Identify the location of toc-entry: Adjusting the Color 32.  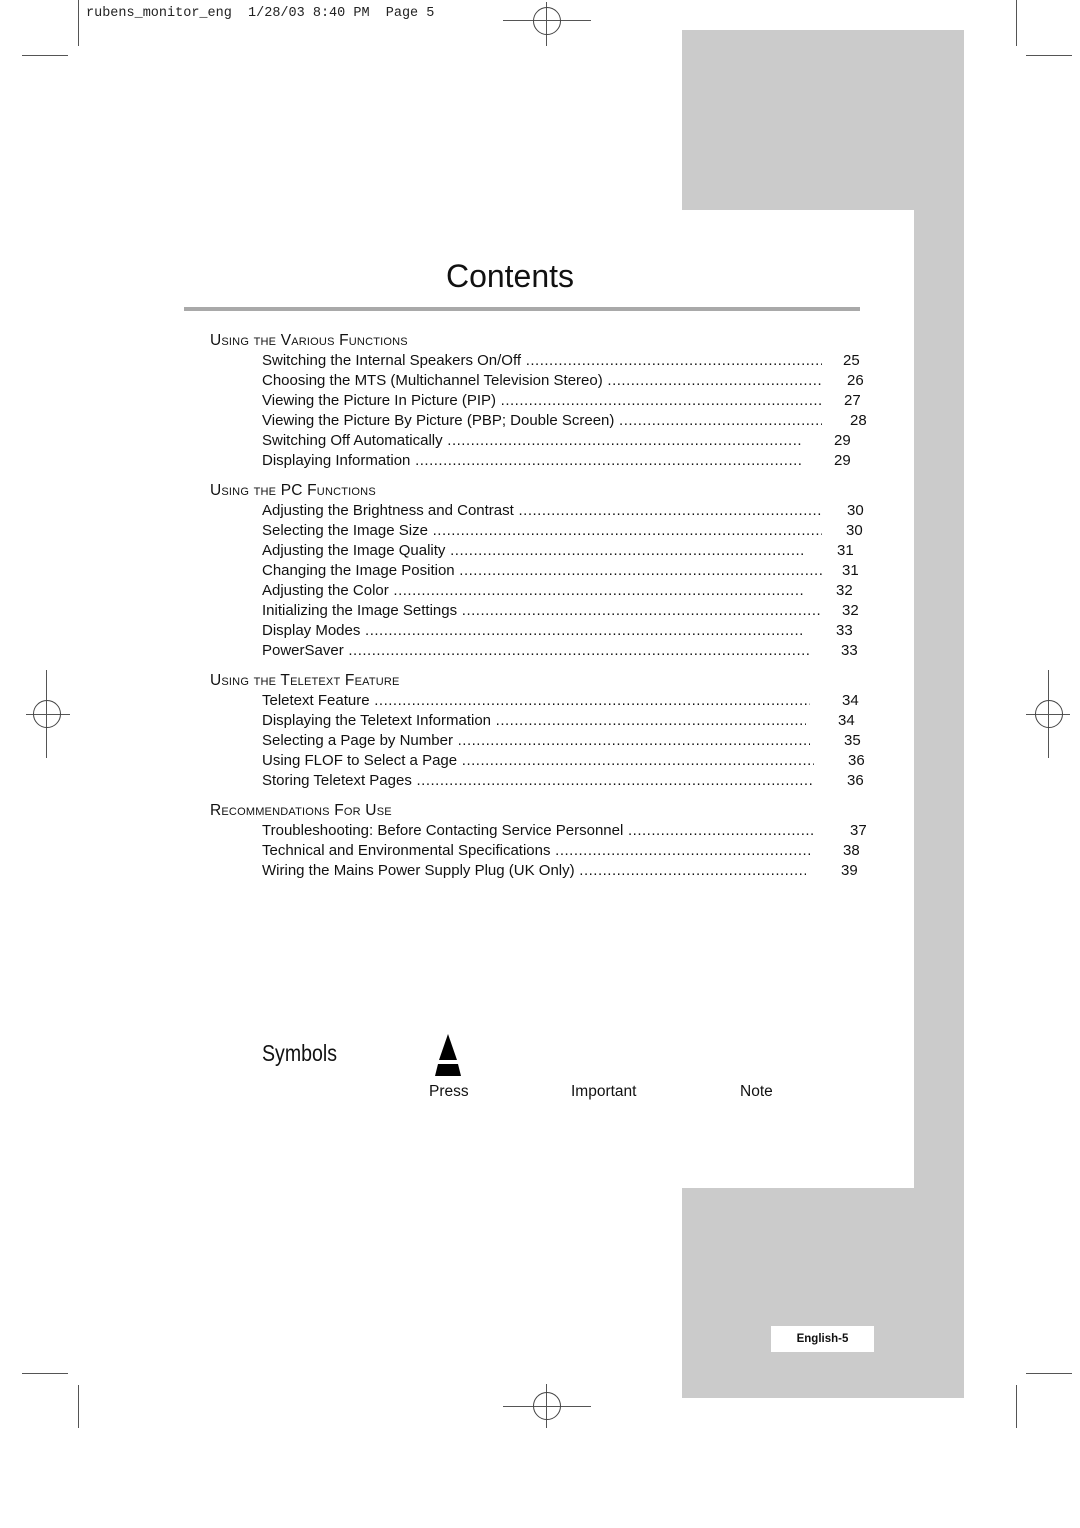
(545, 591).